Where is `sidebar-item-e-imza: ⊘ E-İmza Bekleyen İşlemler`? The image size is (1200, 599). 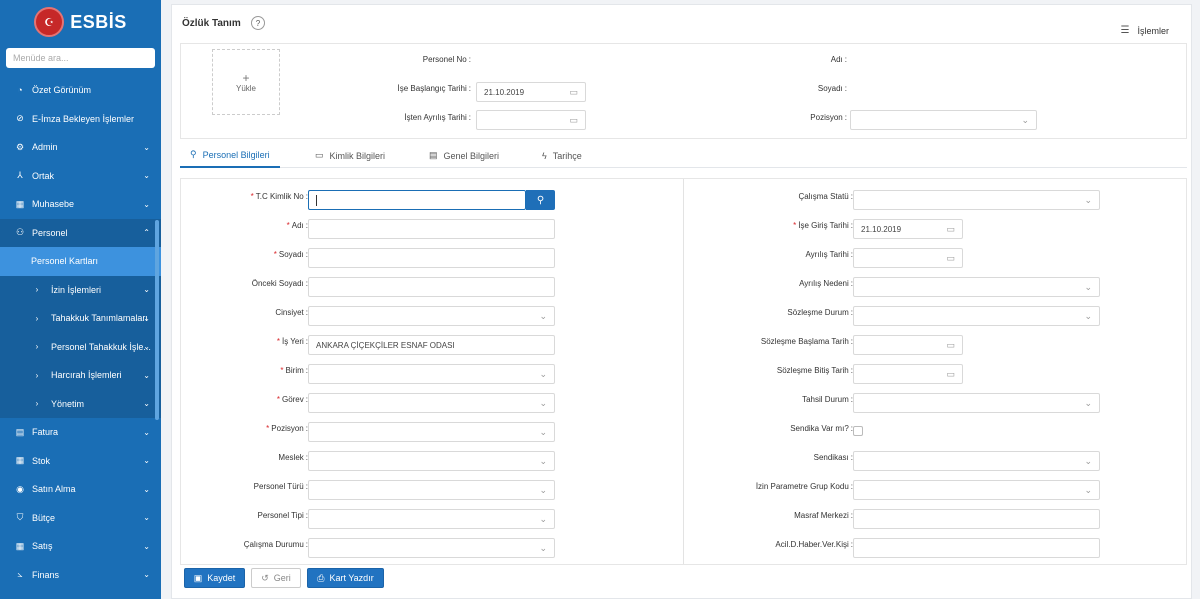 sidebar-item-e-imza: ⊘ E-İmza Bekleyen İşlemler is located at coordinates (80, 119).